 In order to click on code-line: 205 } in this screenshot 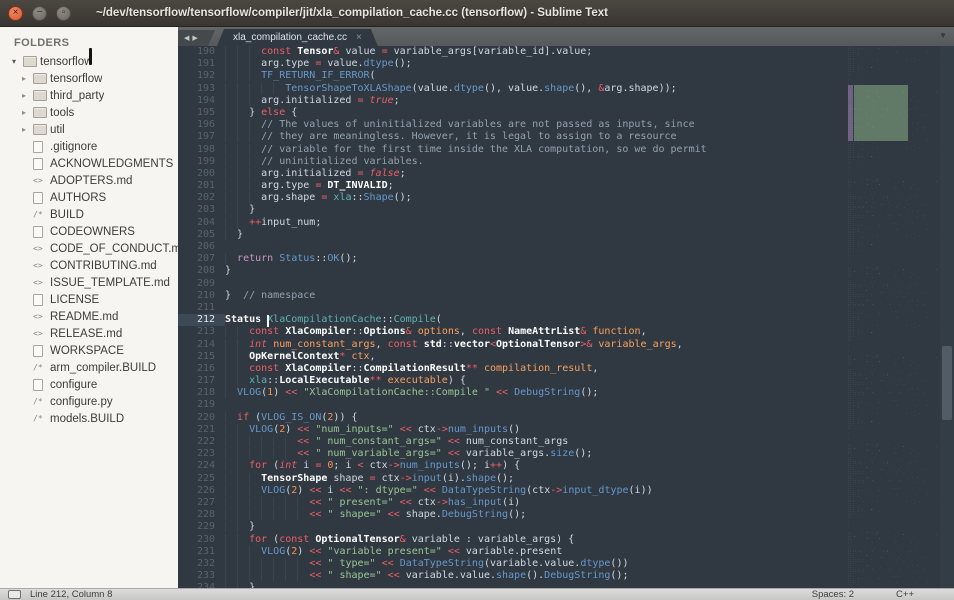, I will do `click(513, 235)`.